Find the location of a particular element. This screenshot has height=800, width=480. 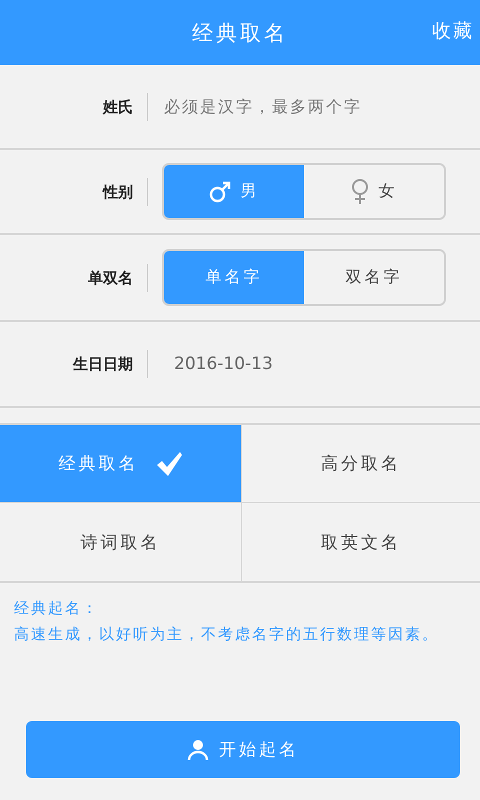

person-icon is located at coordinates (198, 749).